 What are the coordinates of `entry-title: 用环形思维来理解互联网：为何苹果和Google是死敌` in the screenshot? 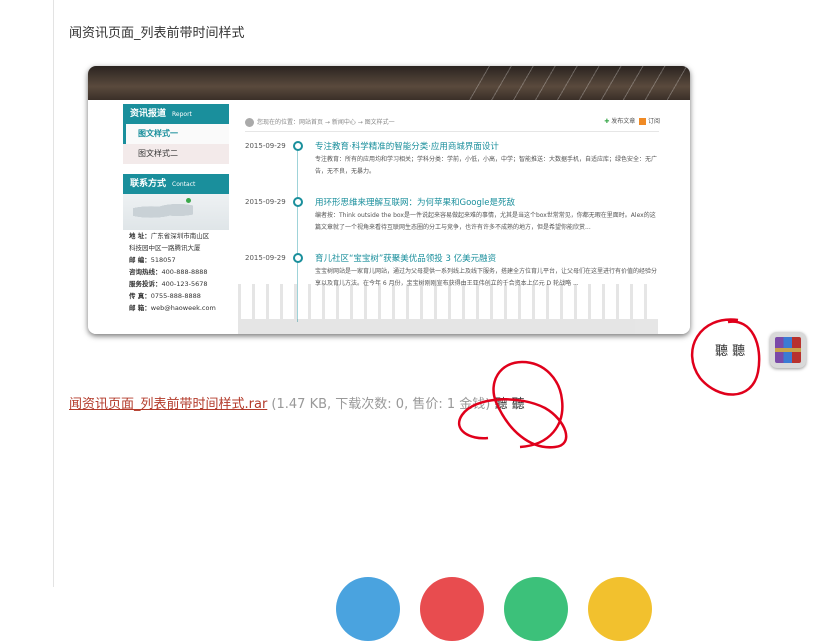 It's located at (415, 203).